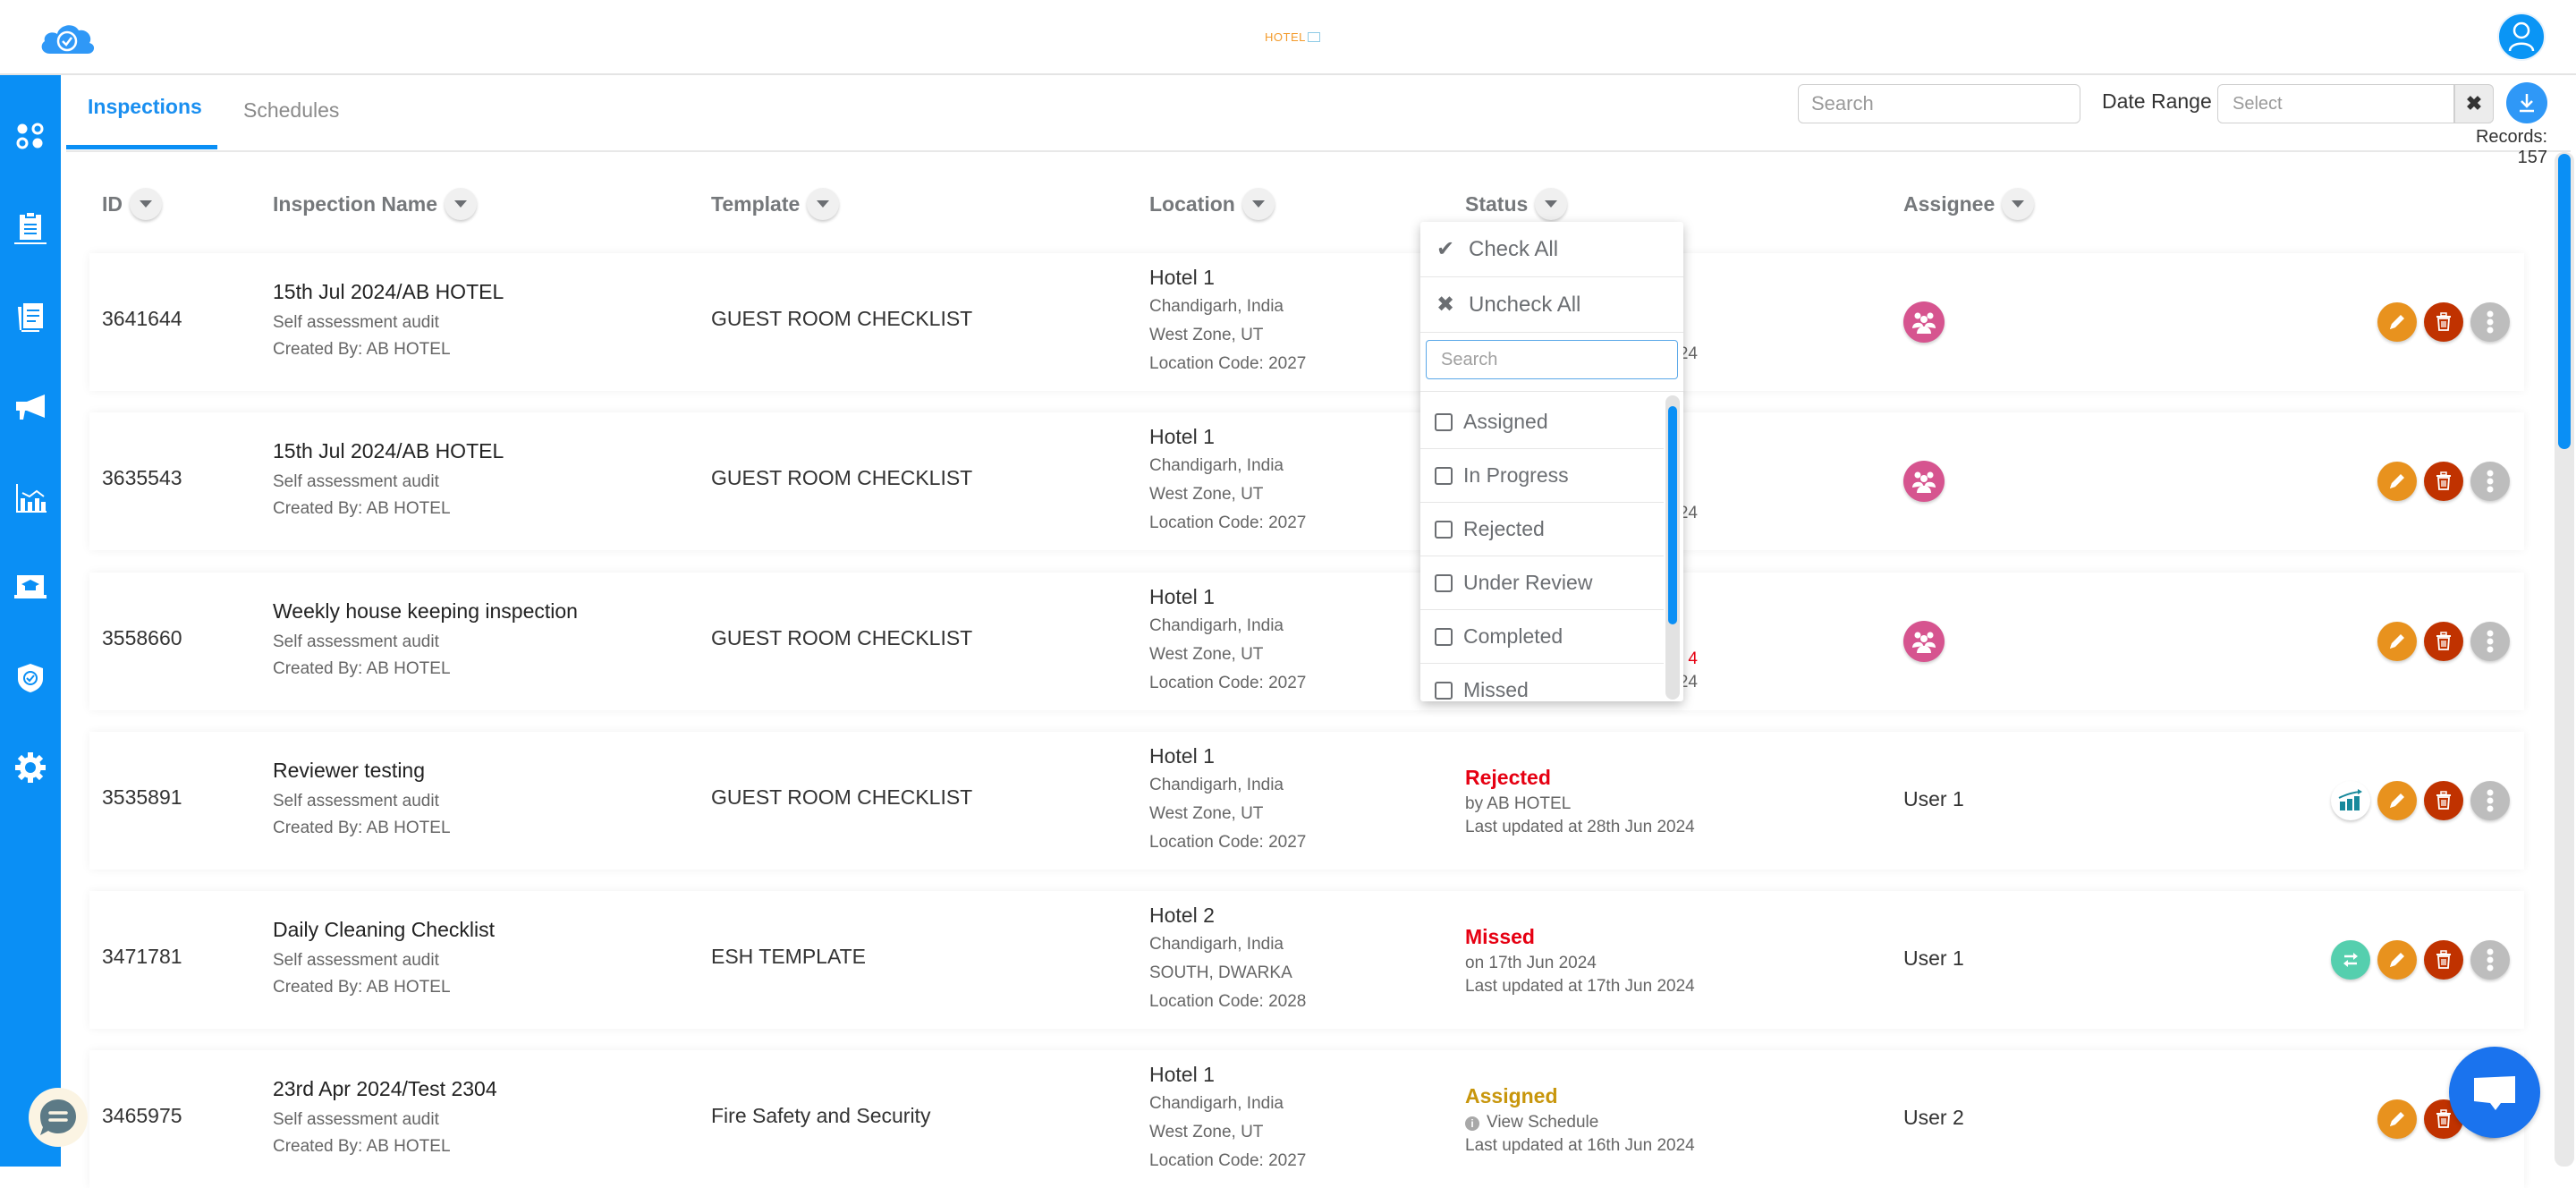 This screenshot has height=1188, width=2576. I want to click on download-button, so click(2526, 102).